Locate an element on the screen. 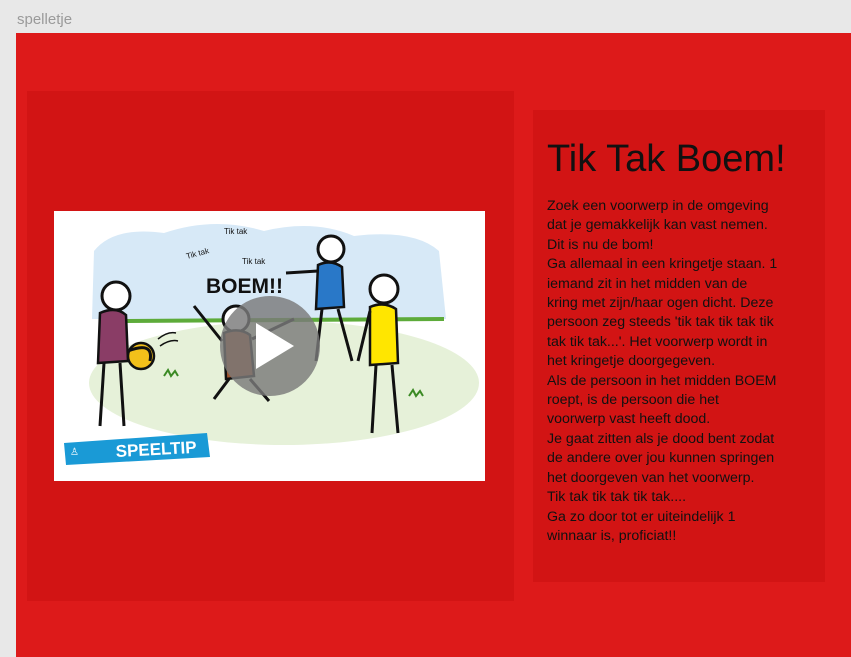 This screenshot has height=657, width=851. speech-boom: BOEM!! is located at coordinates (244, 286).